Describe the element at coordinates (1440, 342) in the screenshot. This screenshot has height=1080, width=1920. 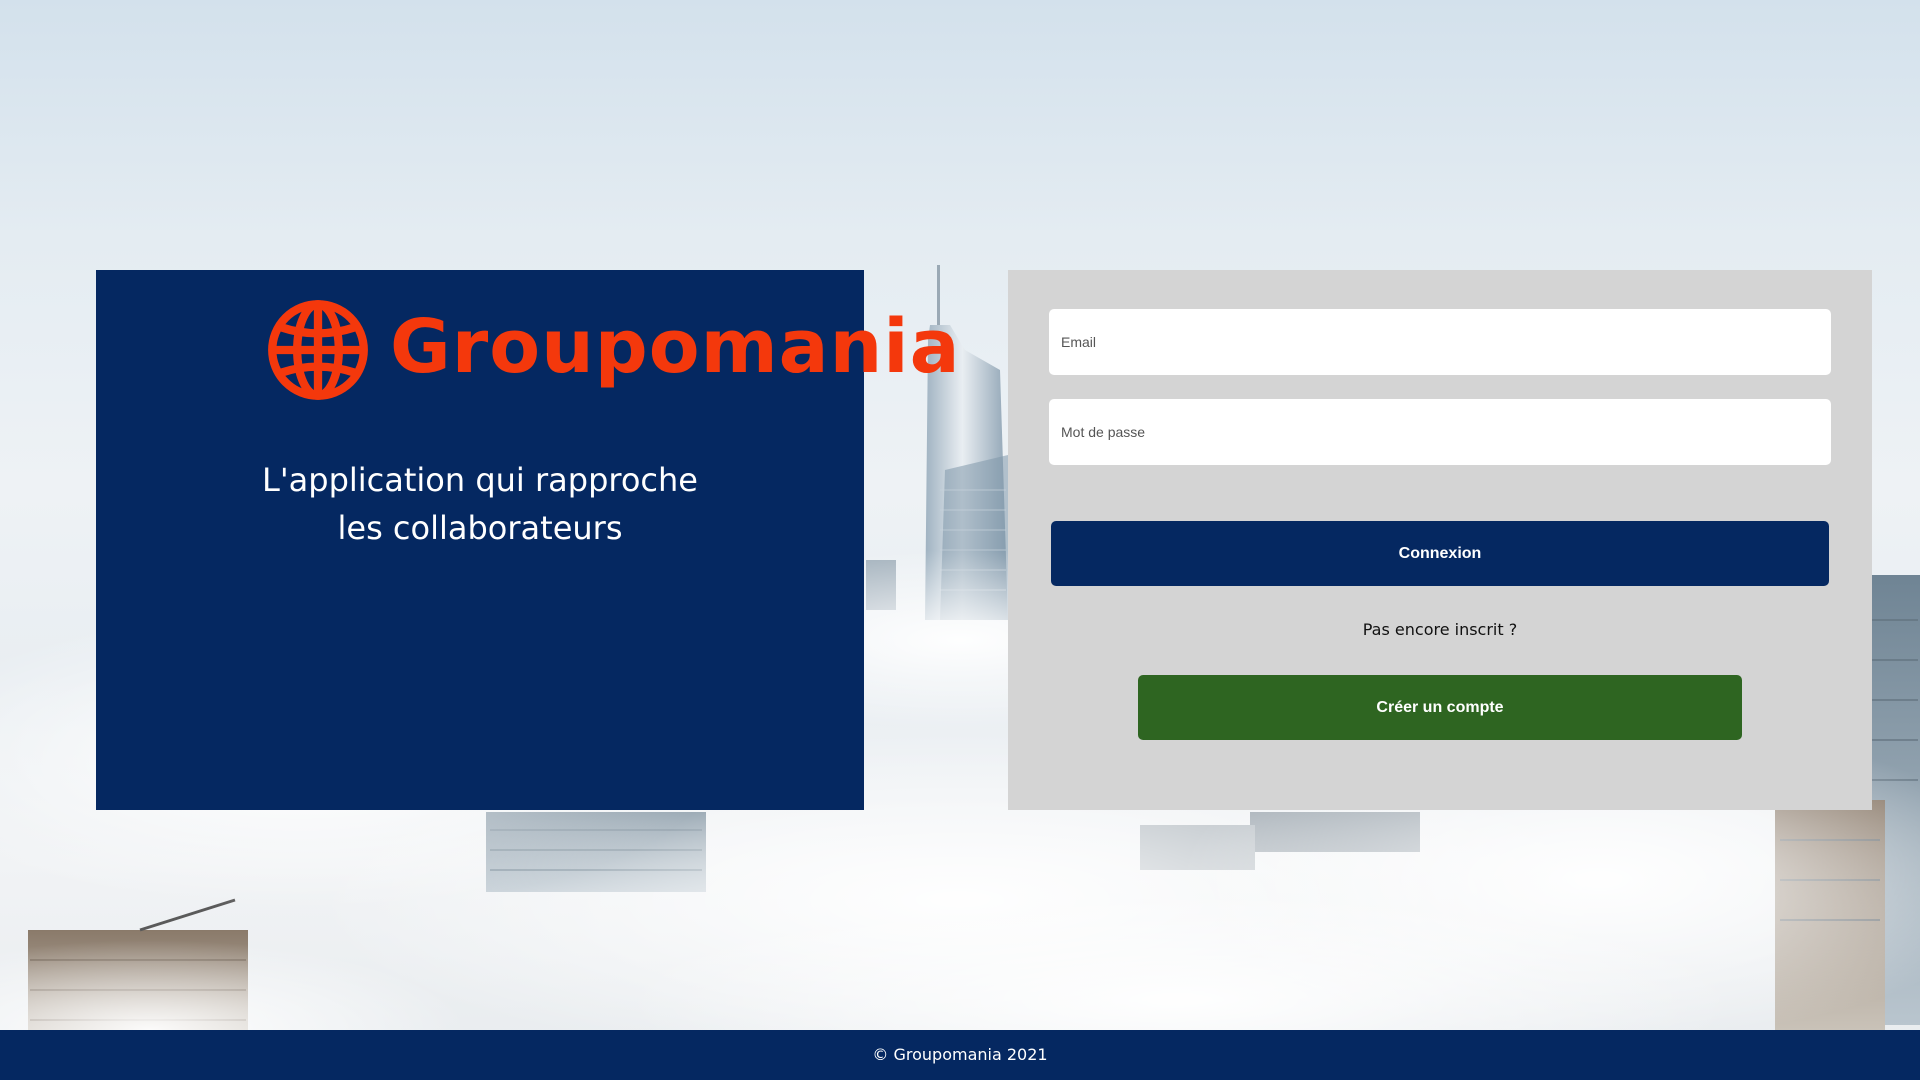
I see `email-field` at that location.